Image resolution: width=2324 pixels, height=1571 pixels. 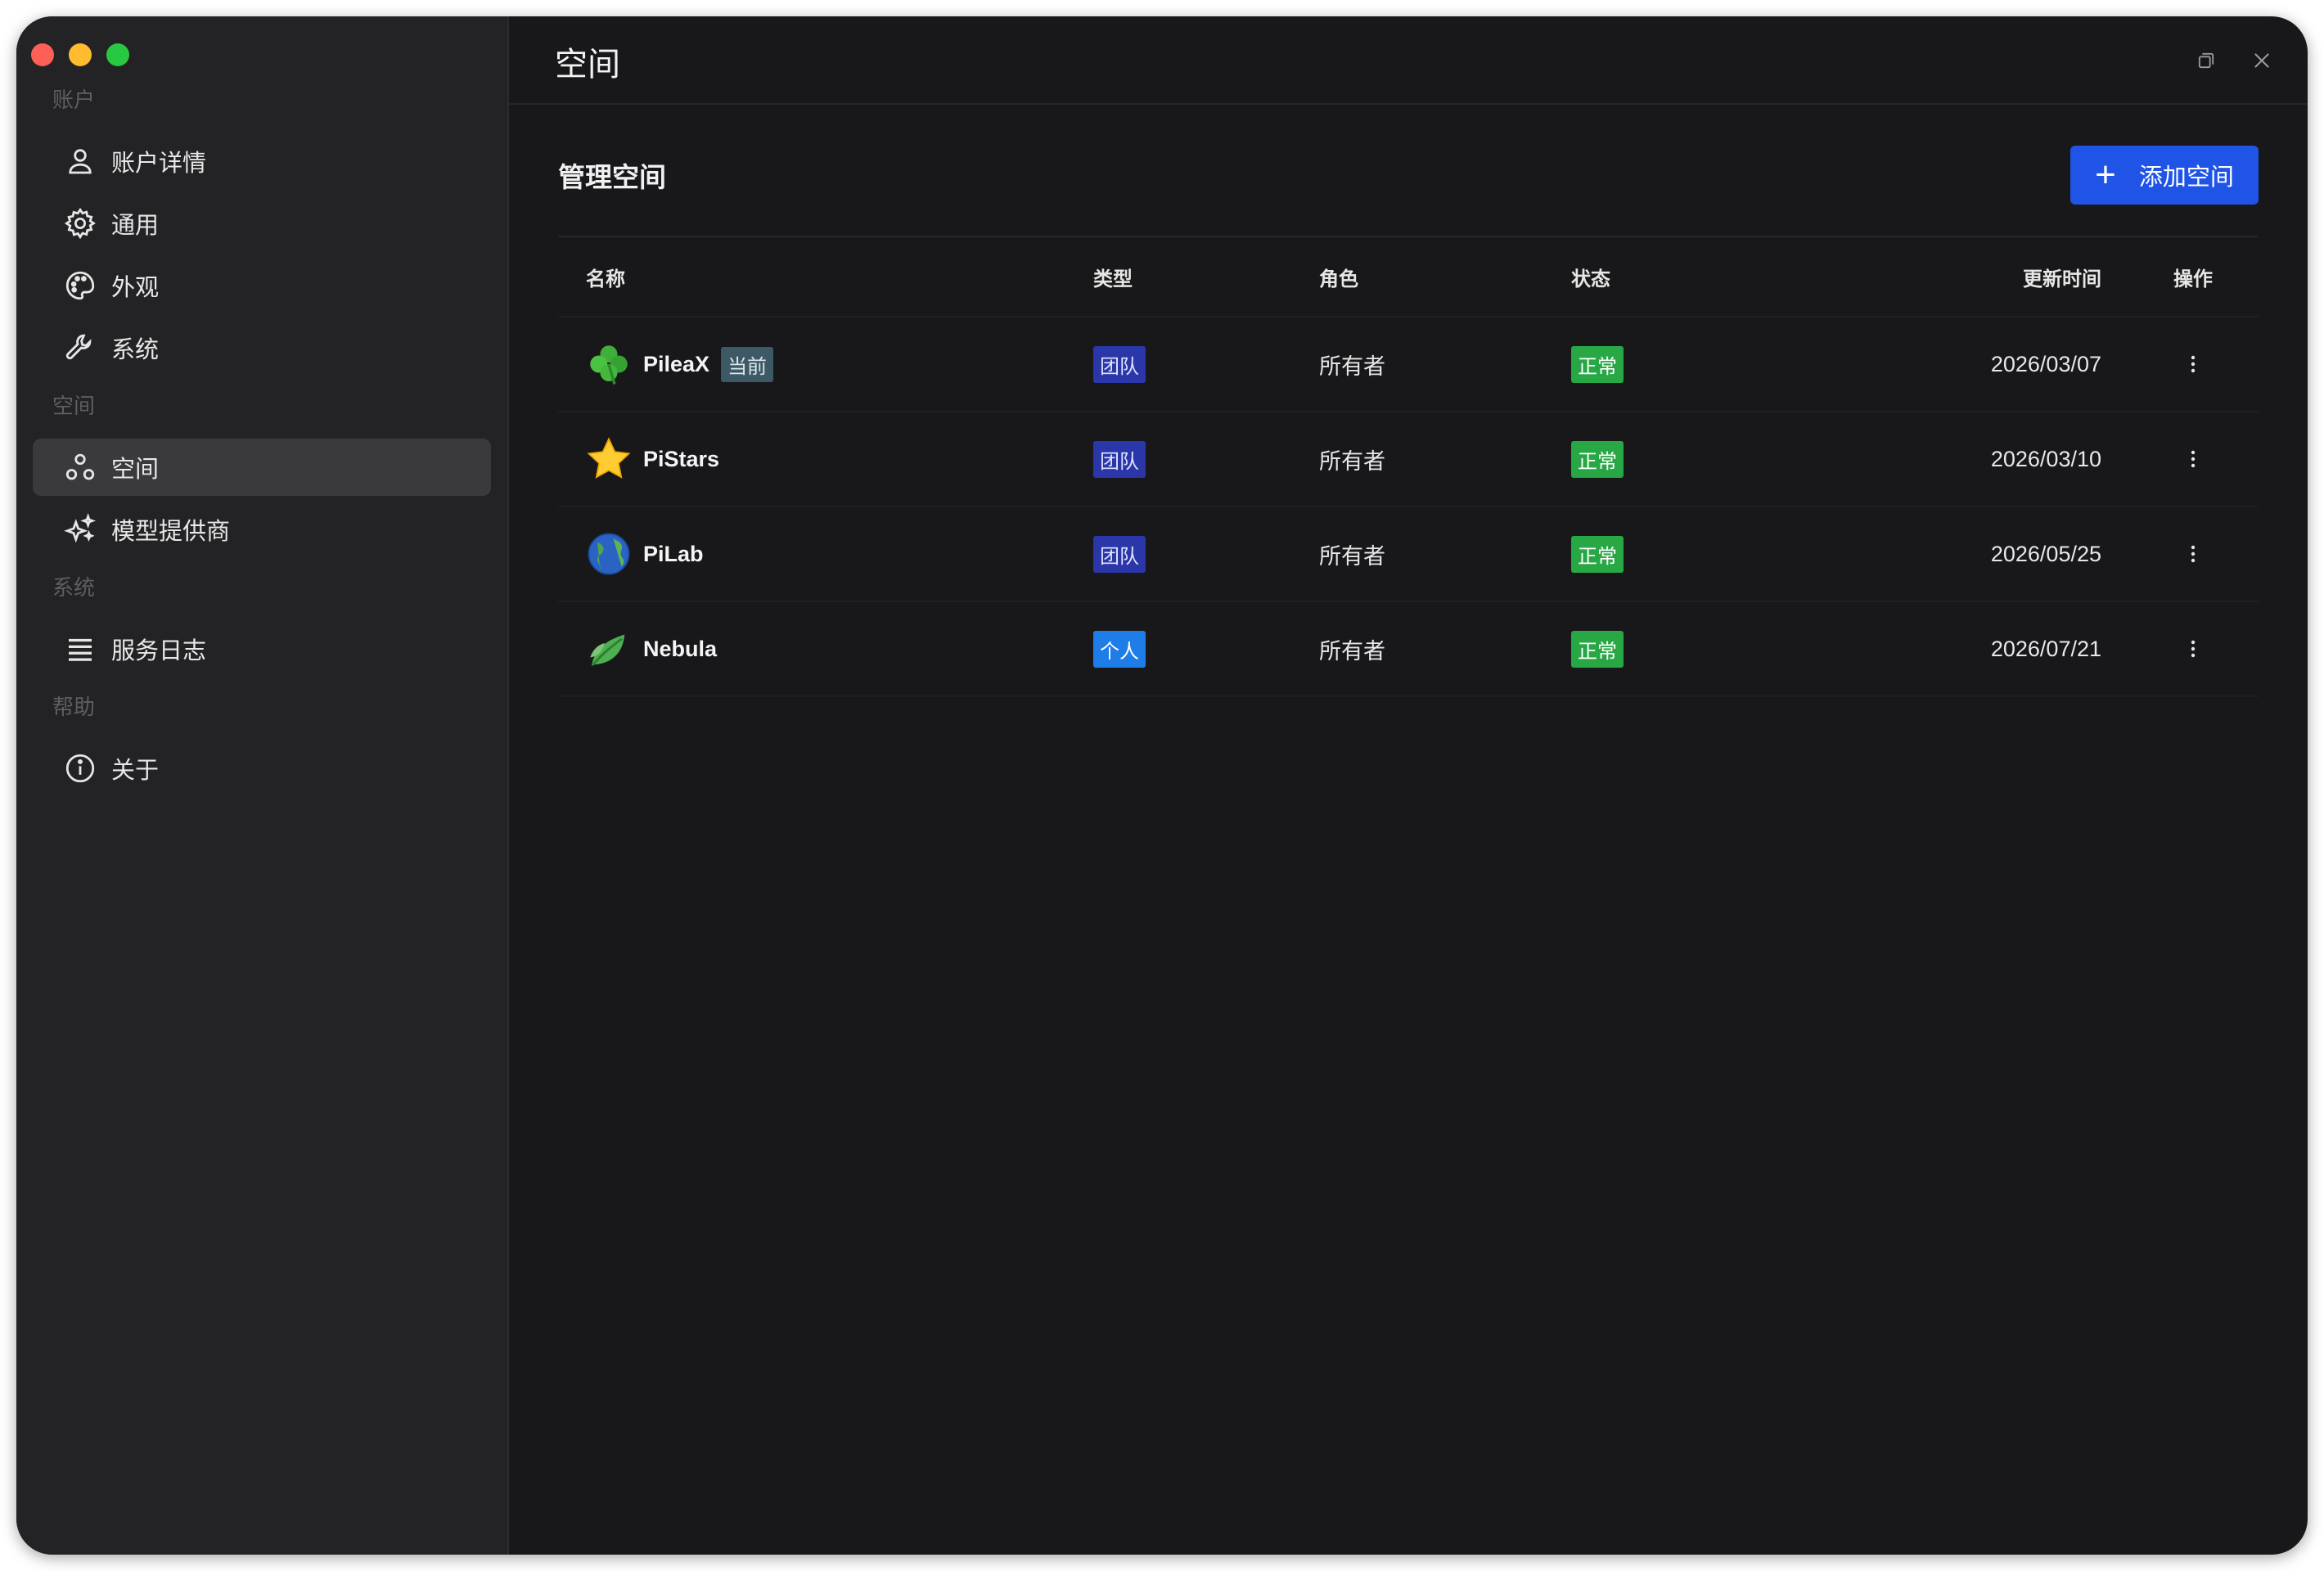 What do you see at coordinates (1119, 649) in the screenshot?
I see `type-badge: 个人` at bounding box center [1119, 649].